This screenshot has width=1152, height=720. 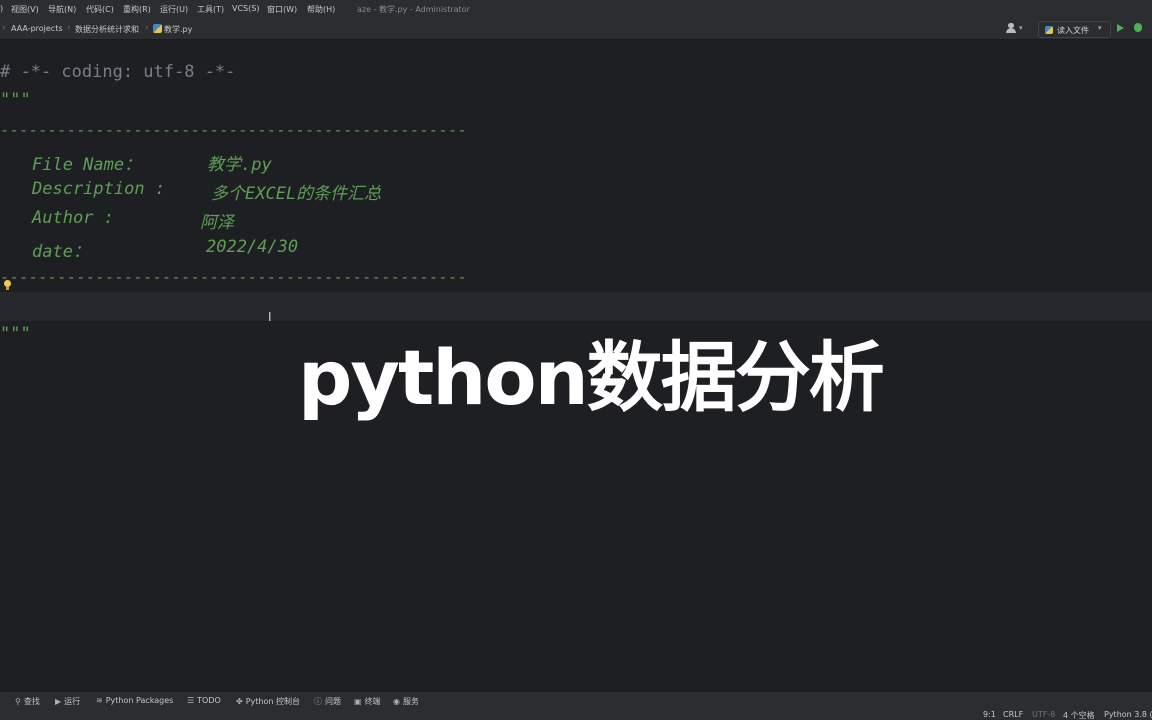 I want to click on menu-item-tools: 工具(T), so click(x=210, y=9).